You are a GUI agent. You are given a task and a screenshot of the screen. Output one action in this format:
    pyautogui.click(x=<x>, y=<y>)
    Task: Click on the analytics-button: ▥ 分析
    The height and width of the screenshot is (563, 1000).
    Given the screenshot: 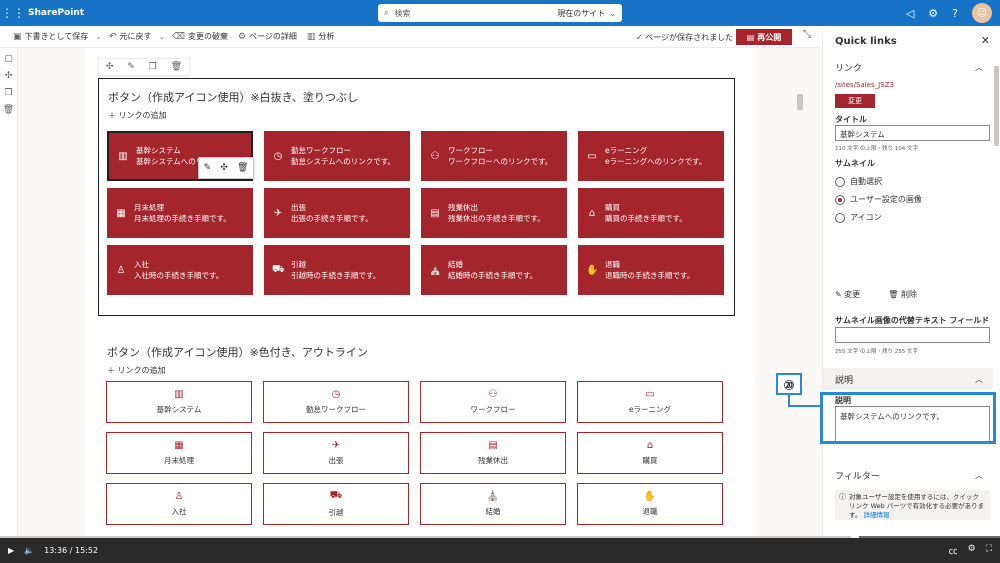 What is the action you would take?
    pyautogui.click(x=321, y=36)
    